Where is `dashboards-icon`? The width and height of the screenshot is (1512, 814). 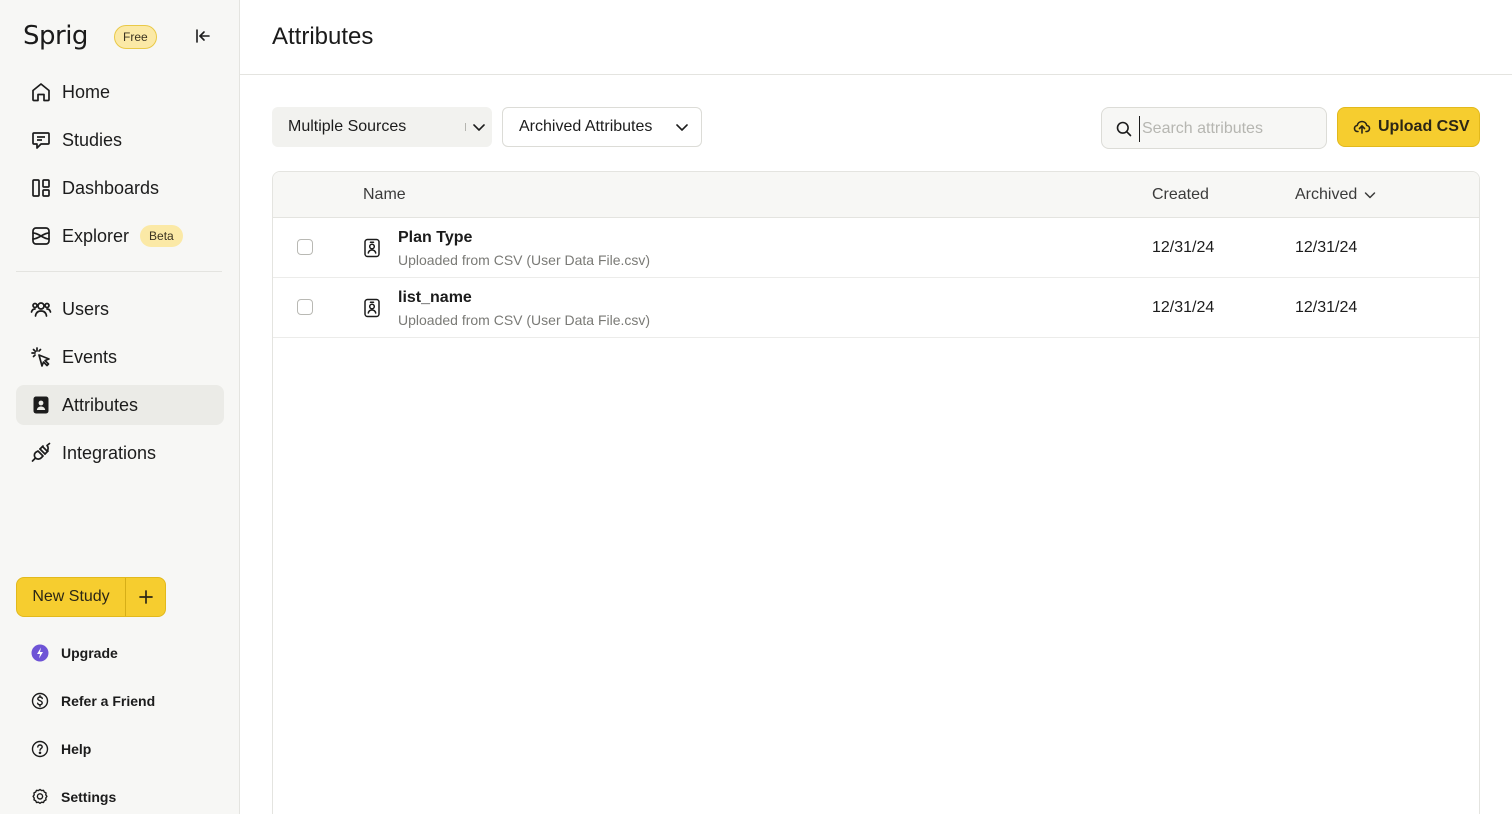 dashboards-icon is located at coordinates (41, 188).